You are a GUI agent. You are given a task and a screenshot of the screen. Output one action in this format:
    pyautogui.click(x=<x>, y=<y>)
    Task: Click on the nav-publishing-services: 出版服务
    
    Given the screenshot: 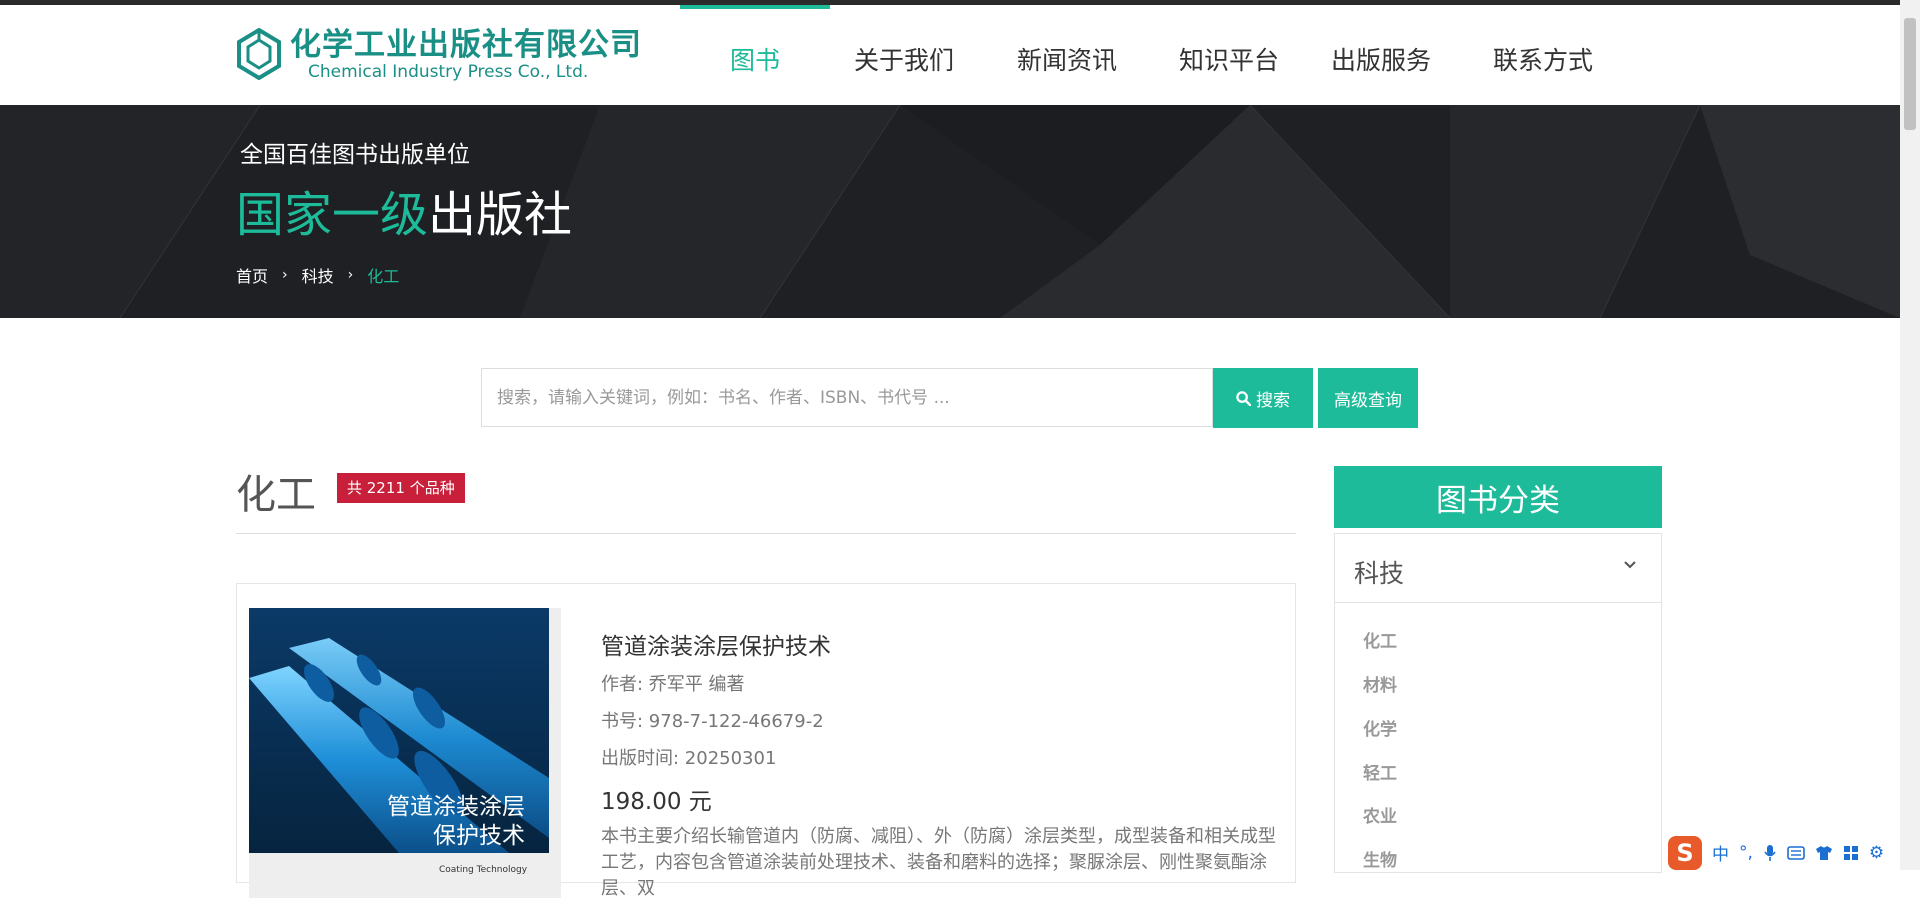 What is the action you would take?
    pyautogui.click(x=1381, y=59)
    